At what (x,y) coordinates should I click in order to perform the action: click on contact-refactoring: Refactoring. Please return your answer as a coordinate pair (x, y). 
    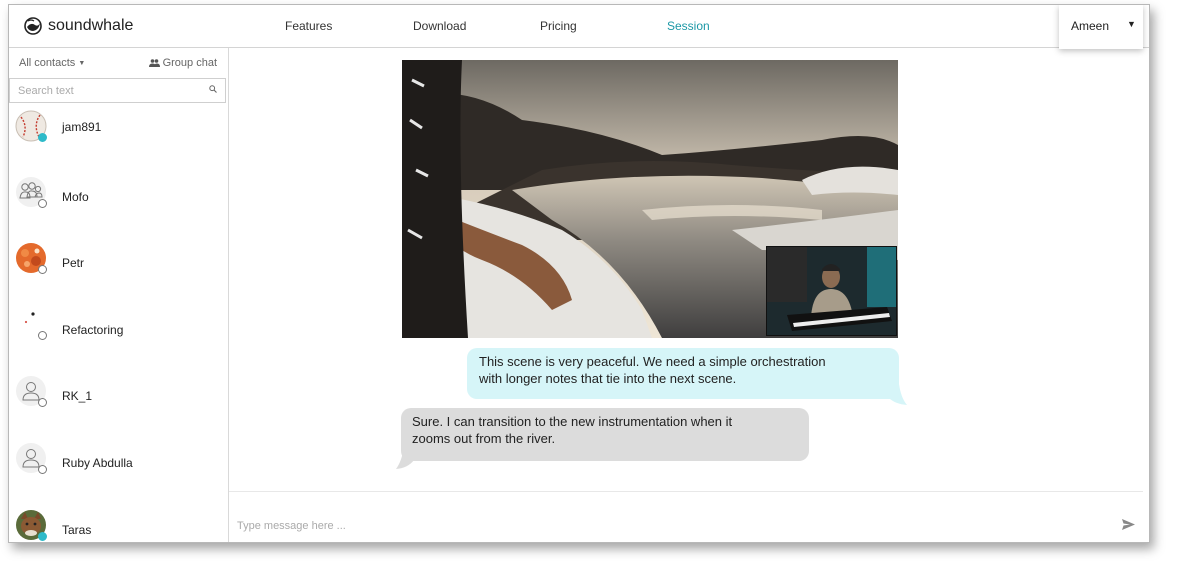
    Looking at the image, I should click on (118, 338).